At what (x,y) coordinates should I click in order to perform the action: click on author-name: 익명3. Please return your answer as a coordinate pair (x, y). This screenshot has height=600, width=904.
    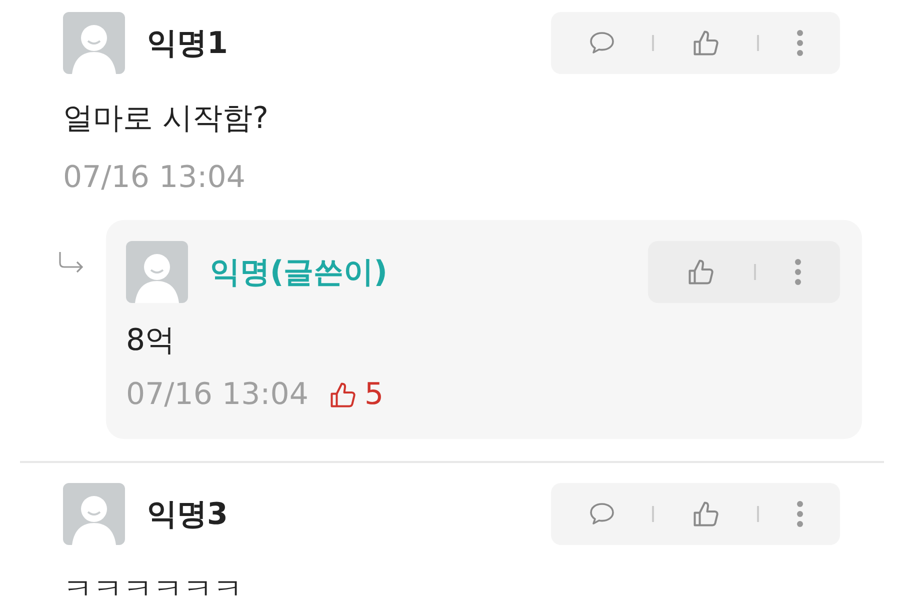
    Looking at the image, I should click on (187, 515).